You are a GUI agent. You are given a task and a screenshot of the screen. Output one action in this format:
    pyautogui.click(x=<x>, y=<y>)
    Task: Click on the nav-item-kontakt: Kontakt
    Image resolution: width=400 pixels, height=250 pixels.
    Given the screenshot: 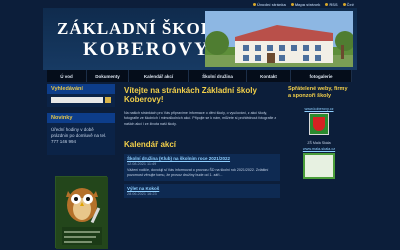 What is the action you would take?
    pyautogui.click(x=269, y=76)
    